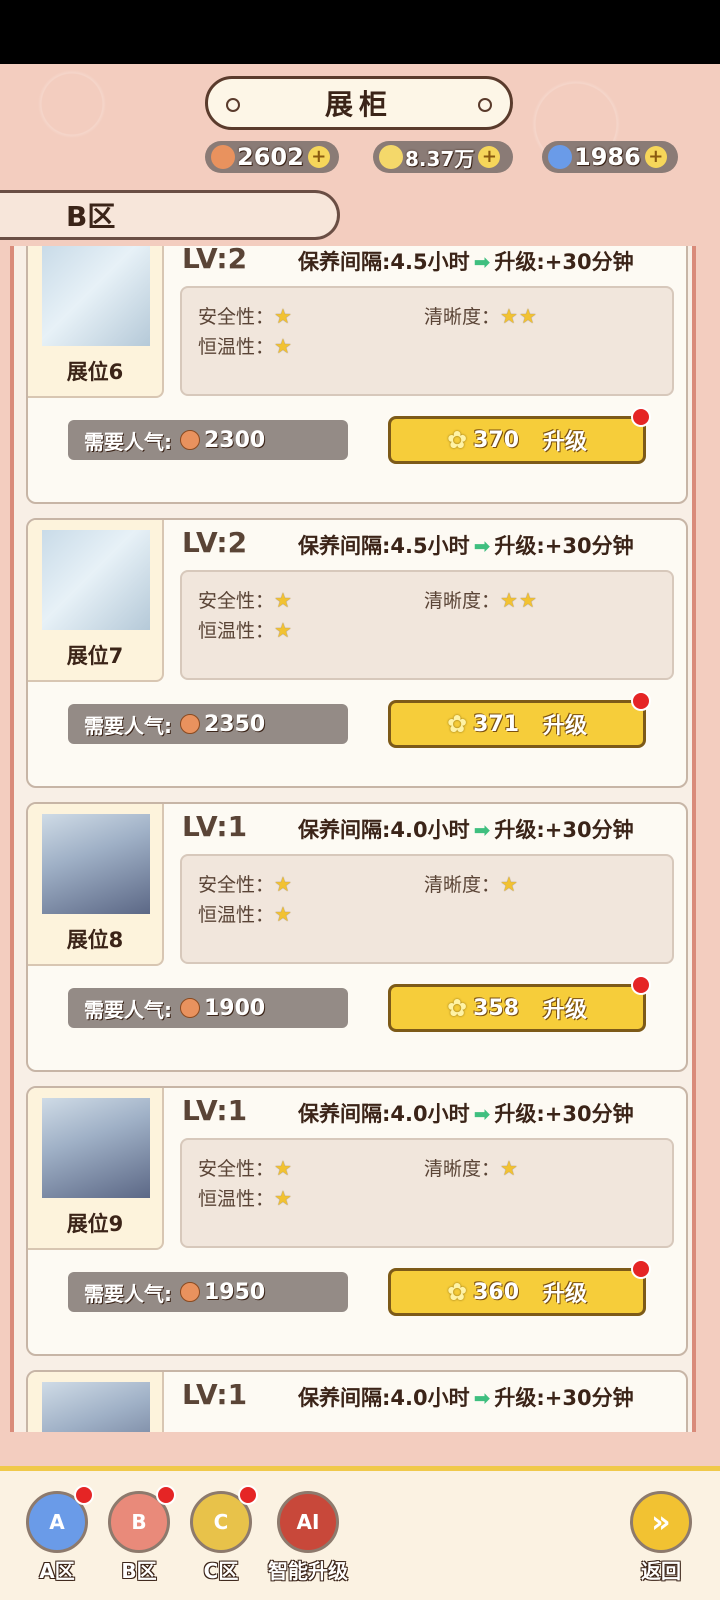  Describe the element at coordinates (95, 940) in the screenshot. I see `booth-name: 展位8` at that location.